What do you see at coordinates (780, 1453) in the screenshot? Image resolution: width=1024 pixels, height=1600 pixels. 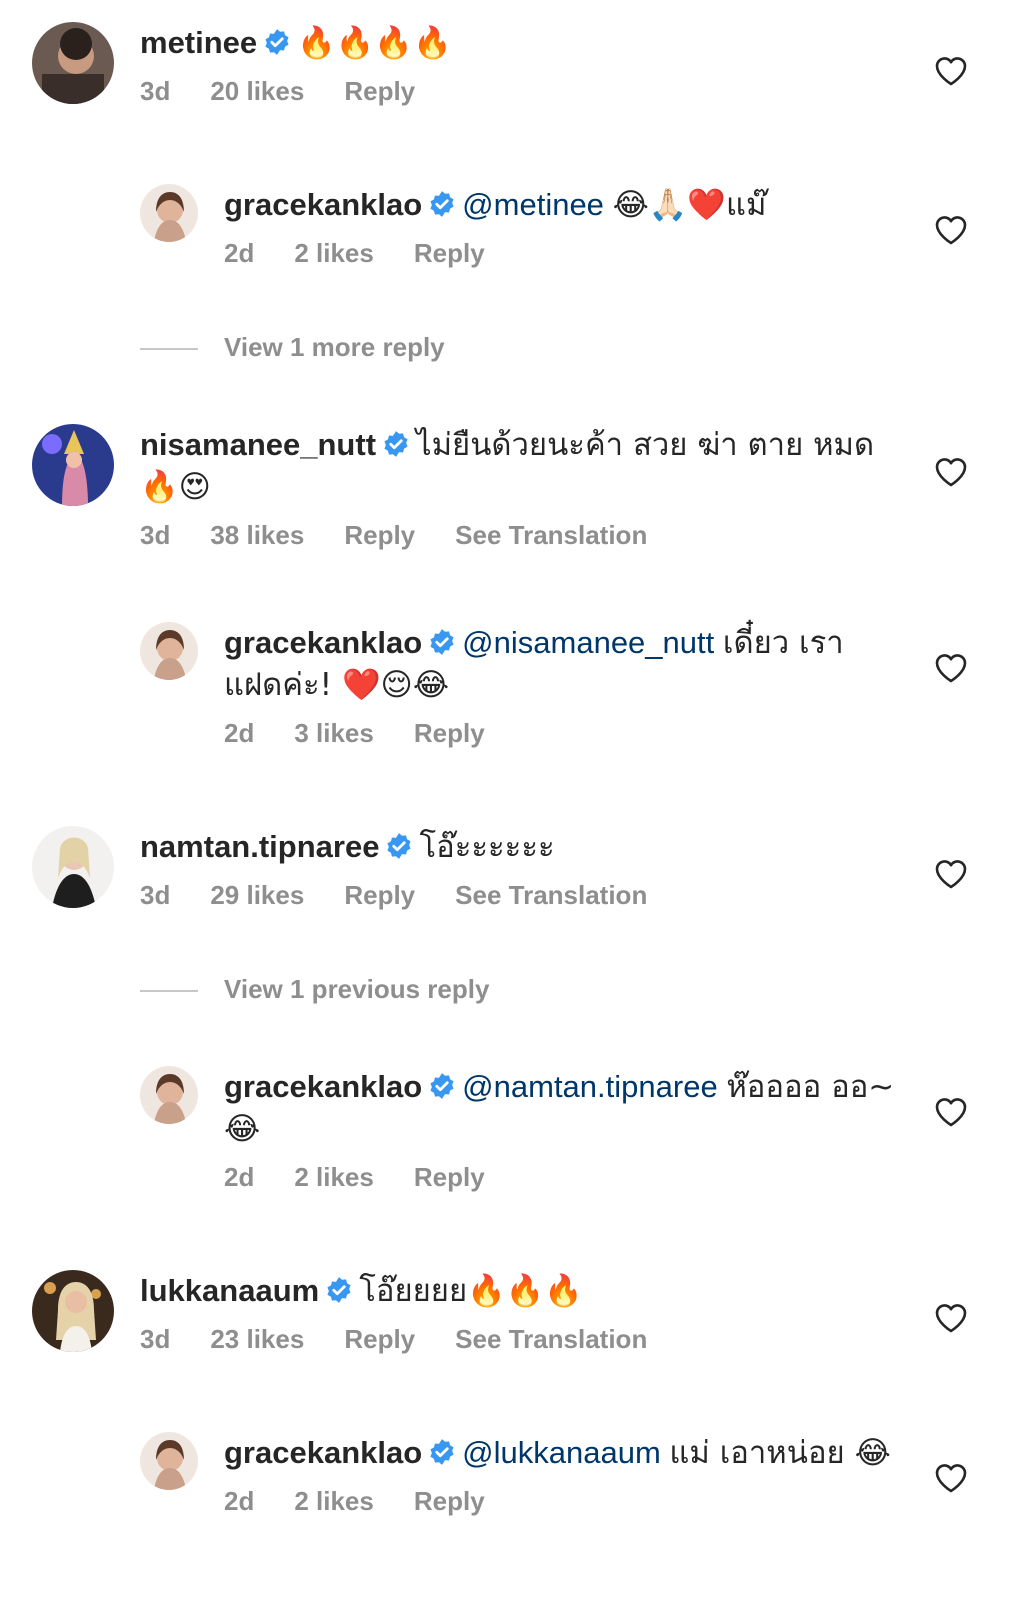 I see `comment-body: แม่ เอาหน่อย 😂` at bounding box center [780, 1453].